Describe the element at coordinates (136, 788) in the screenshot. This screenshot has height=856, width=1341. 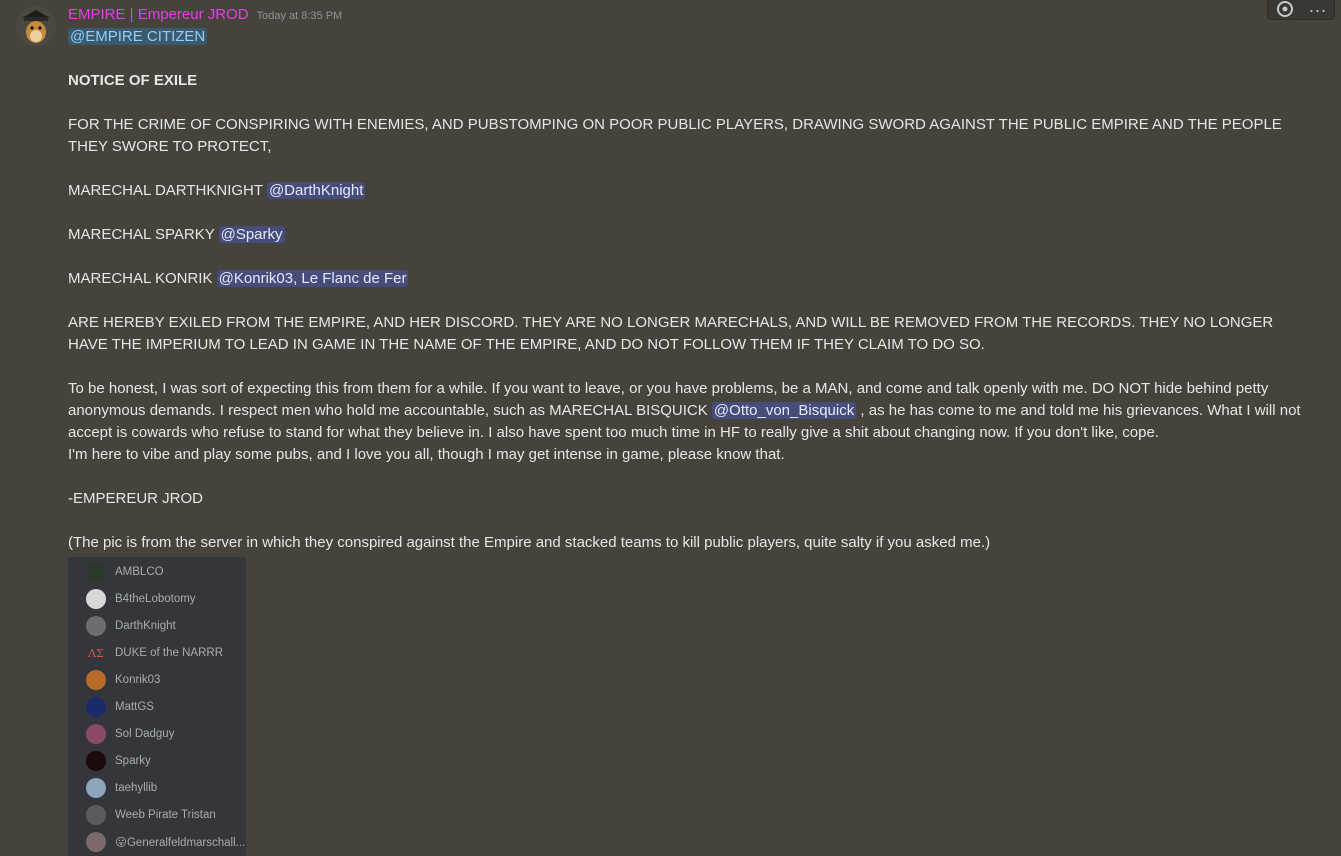
I see `member-name: taehyllib` at that location.